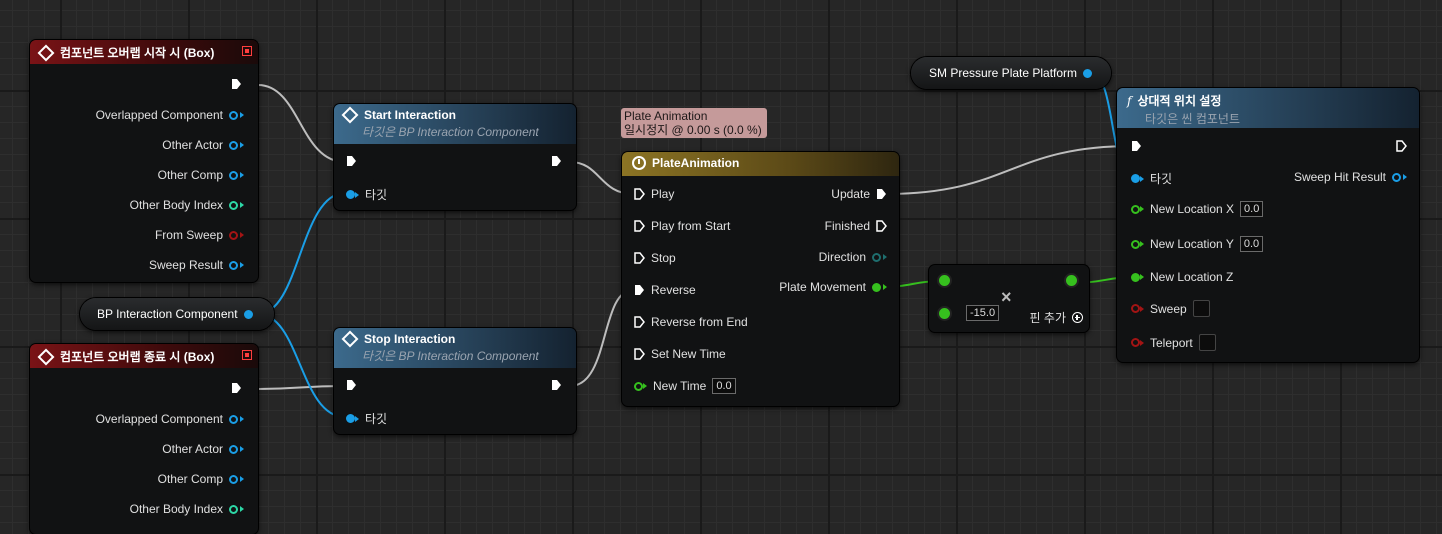 This screenshot has height=534, width=1442. I want to click on play-pin: Play, so click(654, 194).